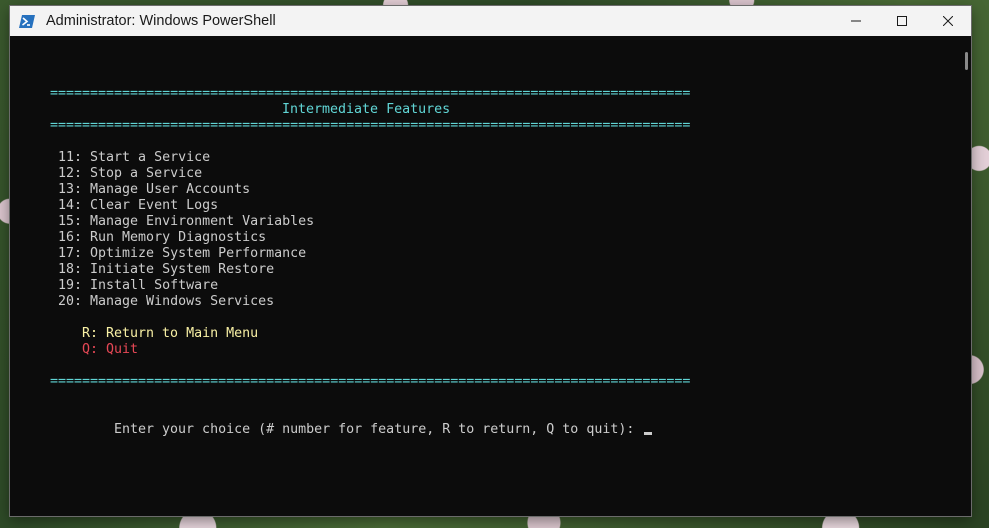  What do you see at coordinates (138, 285) in the screenshot?
I see `menu-item: 19: Install Software` at bounding box center [138, 285].